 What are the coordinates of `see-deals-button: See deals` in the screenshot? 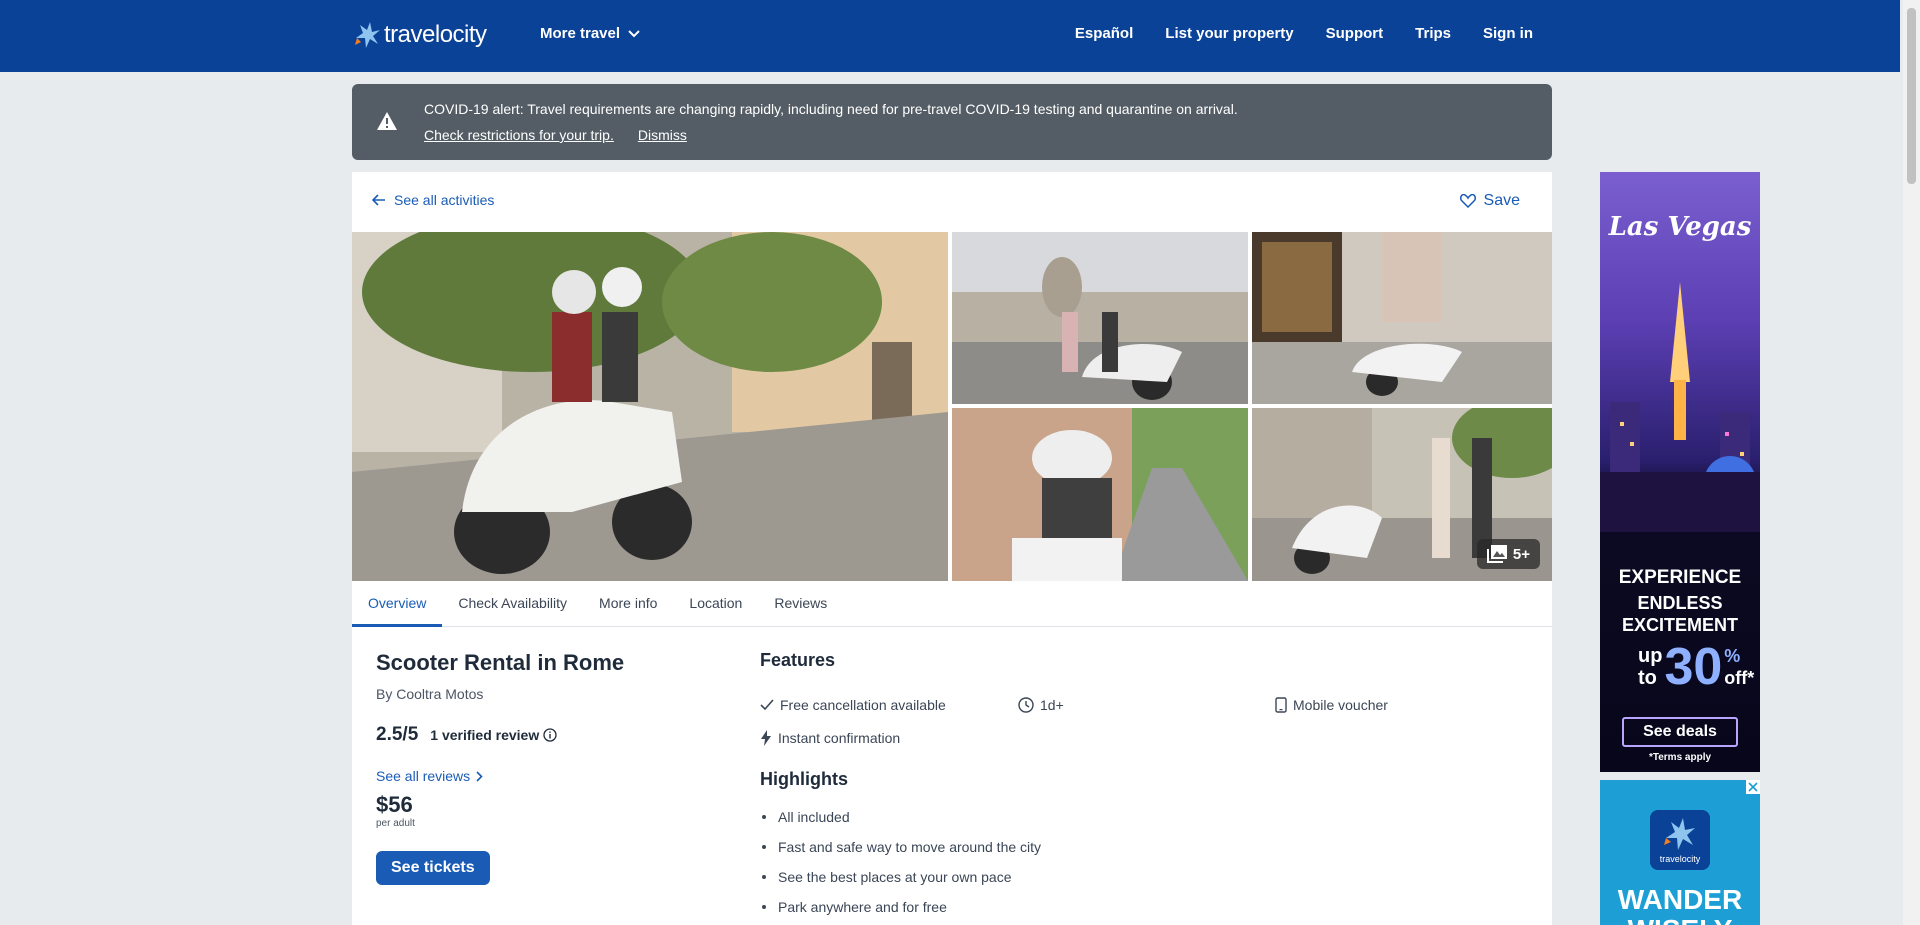 It's located at (1680, 732).